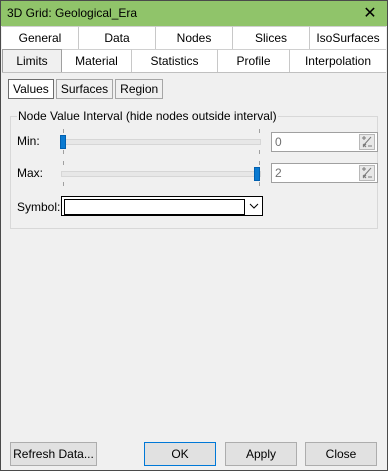 This screenshot has width=388, height=471. Describe the element at coordinates (348, 37) in the screenshot. I see `tab-isosurfaces: IsoSurfaces` at that location.